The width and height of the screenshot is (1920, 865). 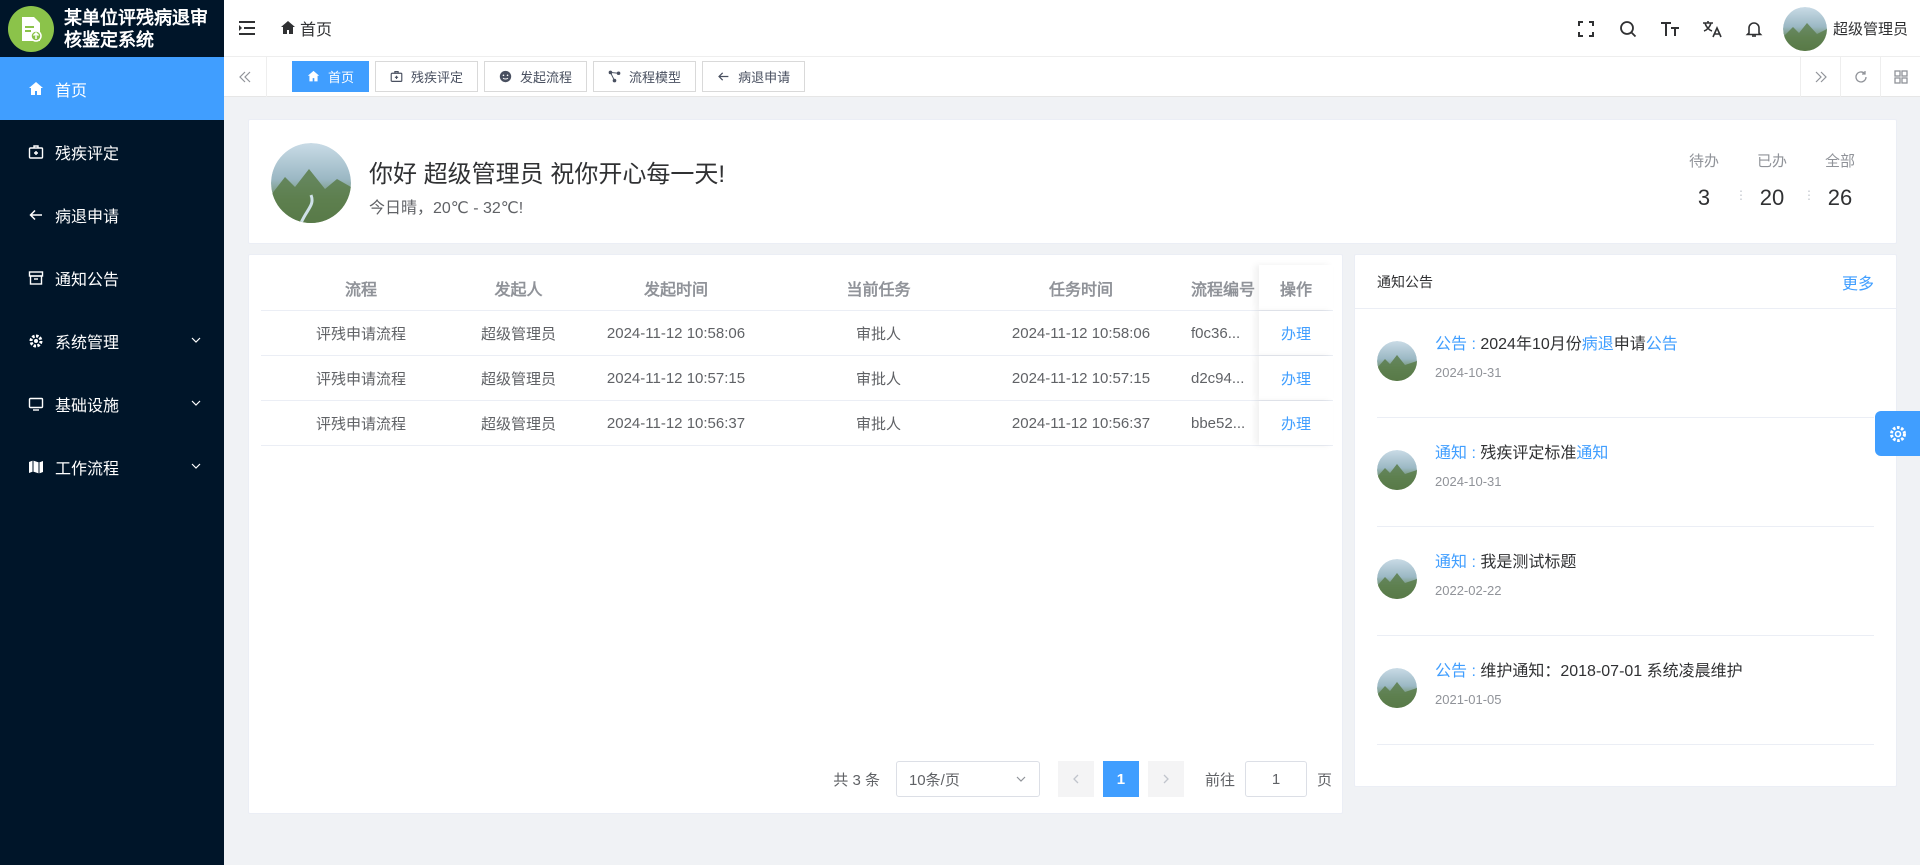 I want to click on refresh-icon, so click(x=1860, y=77).